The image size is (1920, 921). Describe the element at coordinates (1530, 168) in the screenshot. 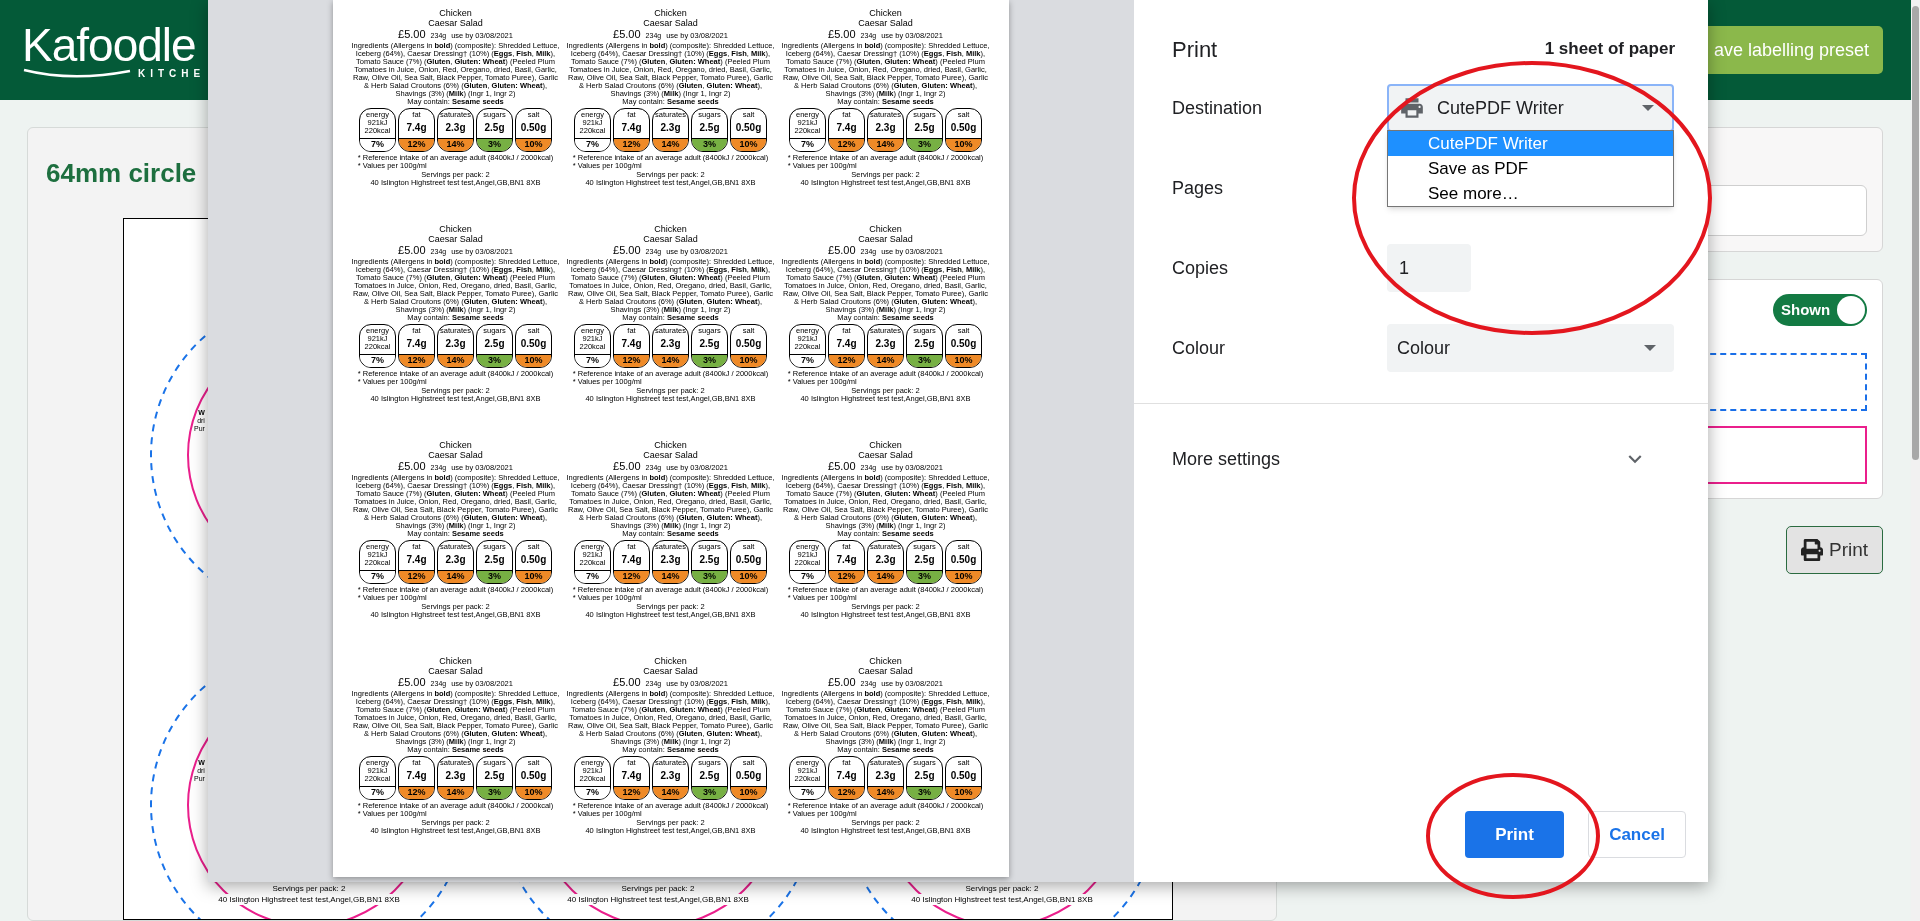

I see `dropdown-option: Save as PDF` at that location.